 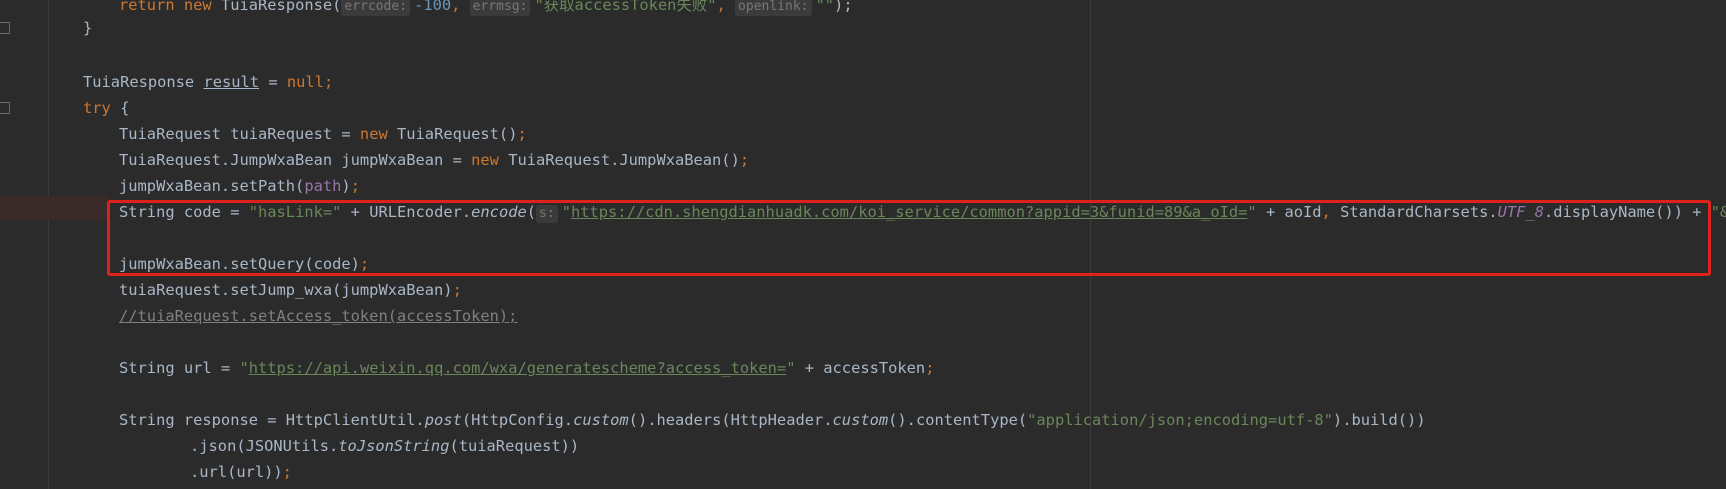 What do you see at coordinates (273, 82) in the screenshot?
I see `code-token: =` at bounding box center [273, 82].